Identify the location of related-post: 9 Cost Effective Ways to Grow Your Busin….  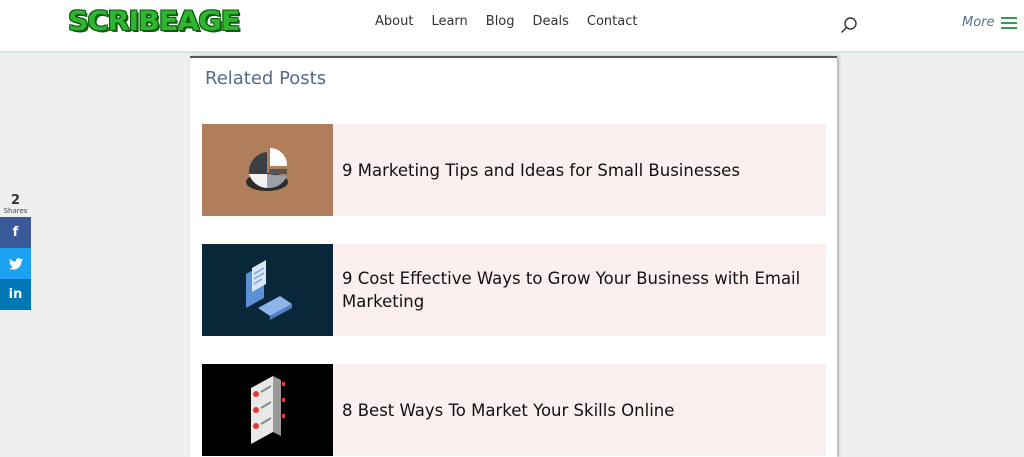
(514, 290).